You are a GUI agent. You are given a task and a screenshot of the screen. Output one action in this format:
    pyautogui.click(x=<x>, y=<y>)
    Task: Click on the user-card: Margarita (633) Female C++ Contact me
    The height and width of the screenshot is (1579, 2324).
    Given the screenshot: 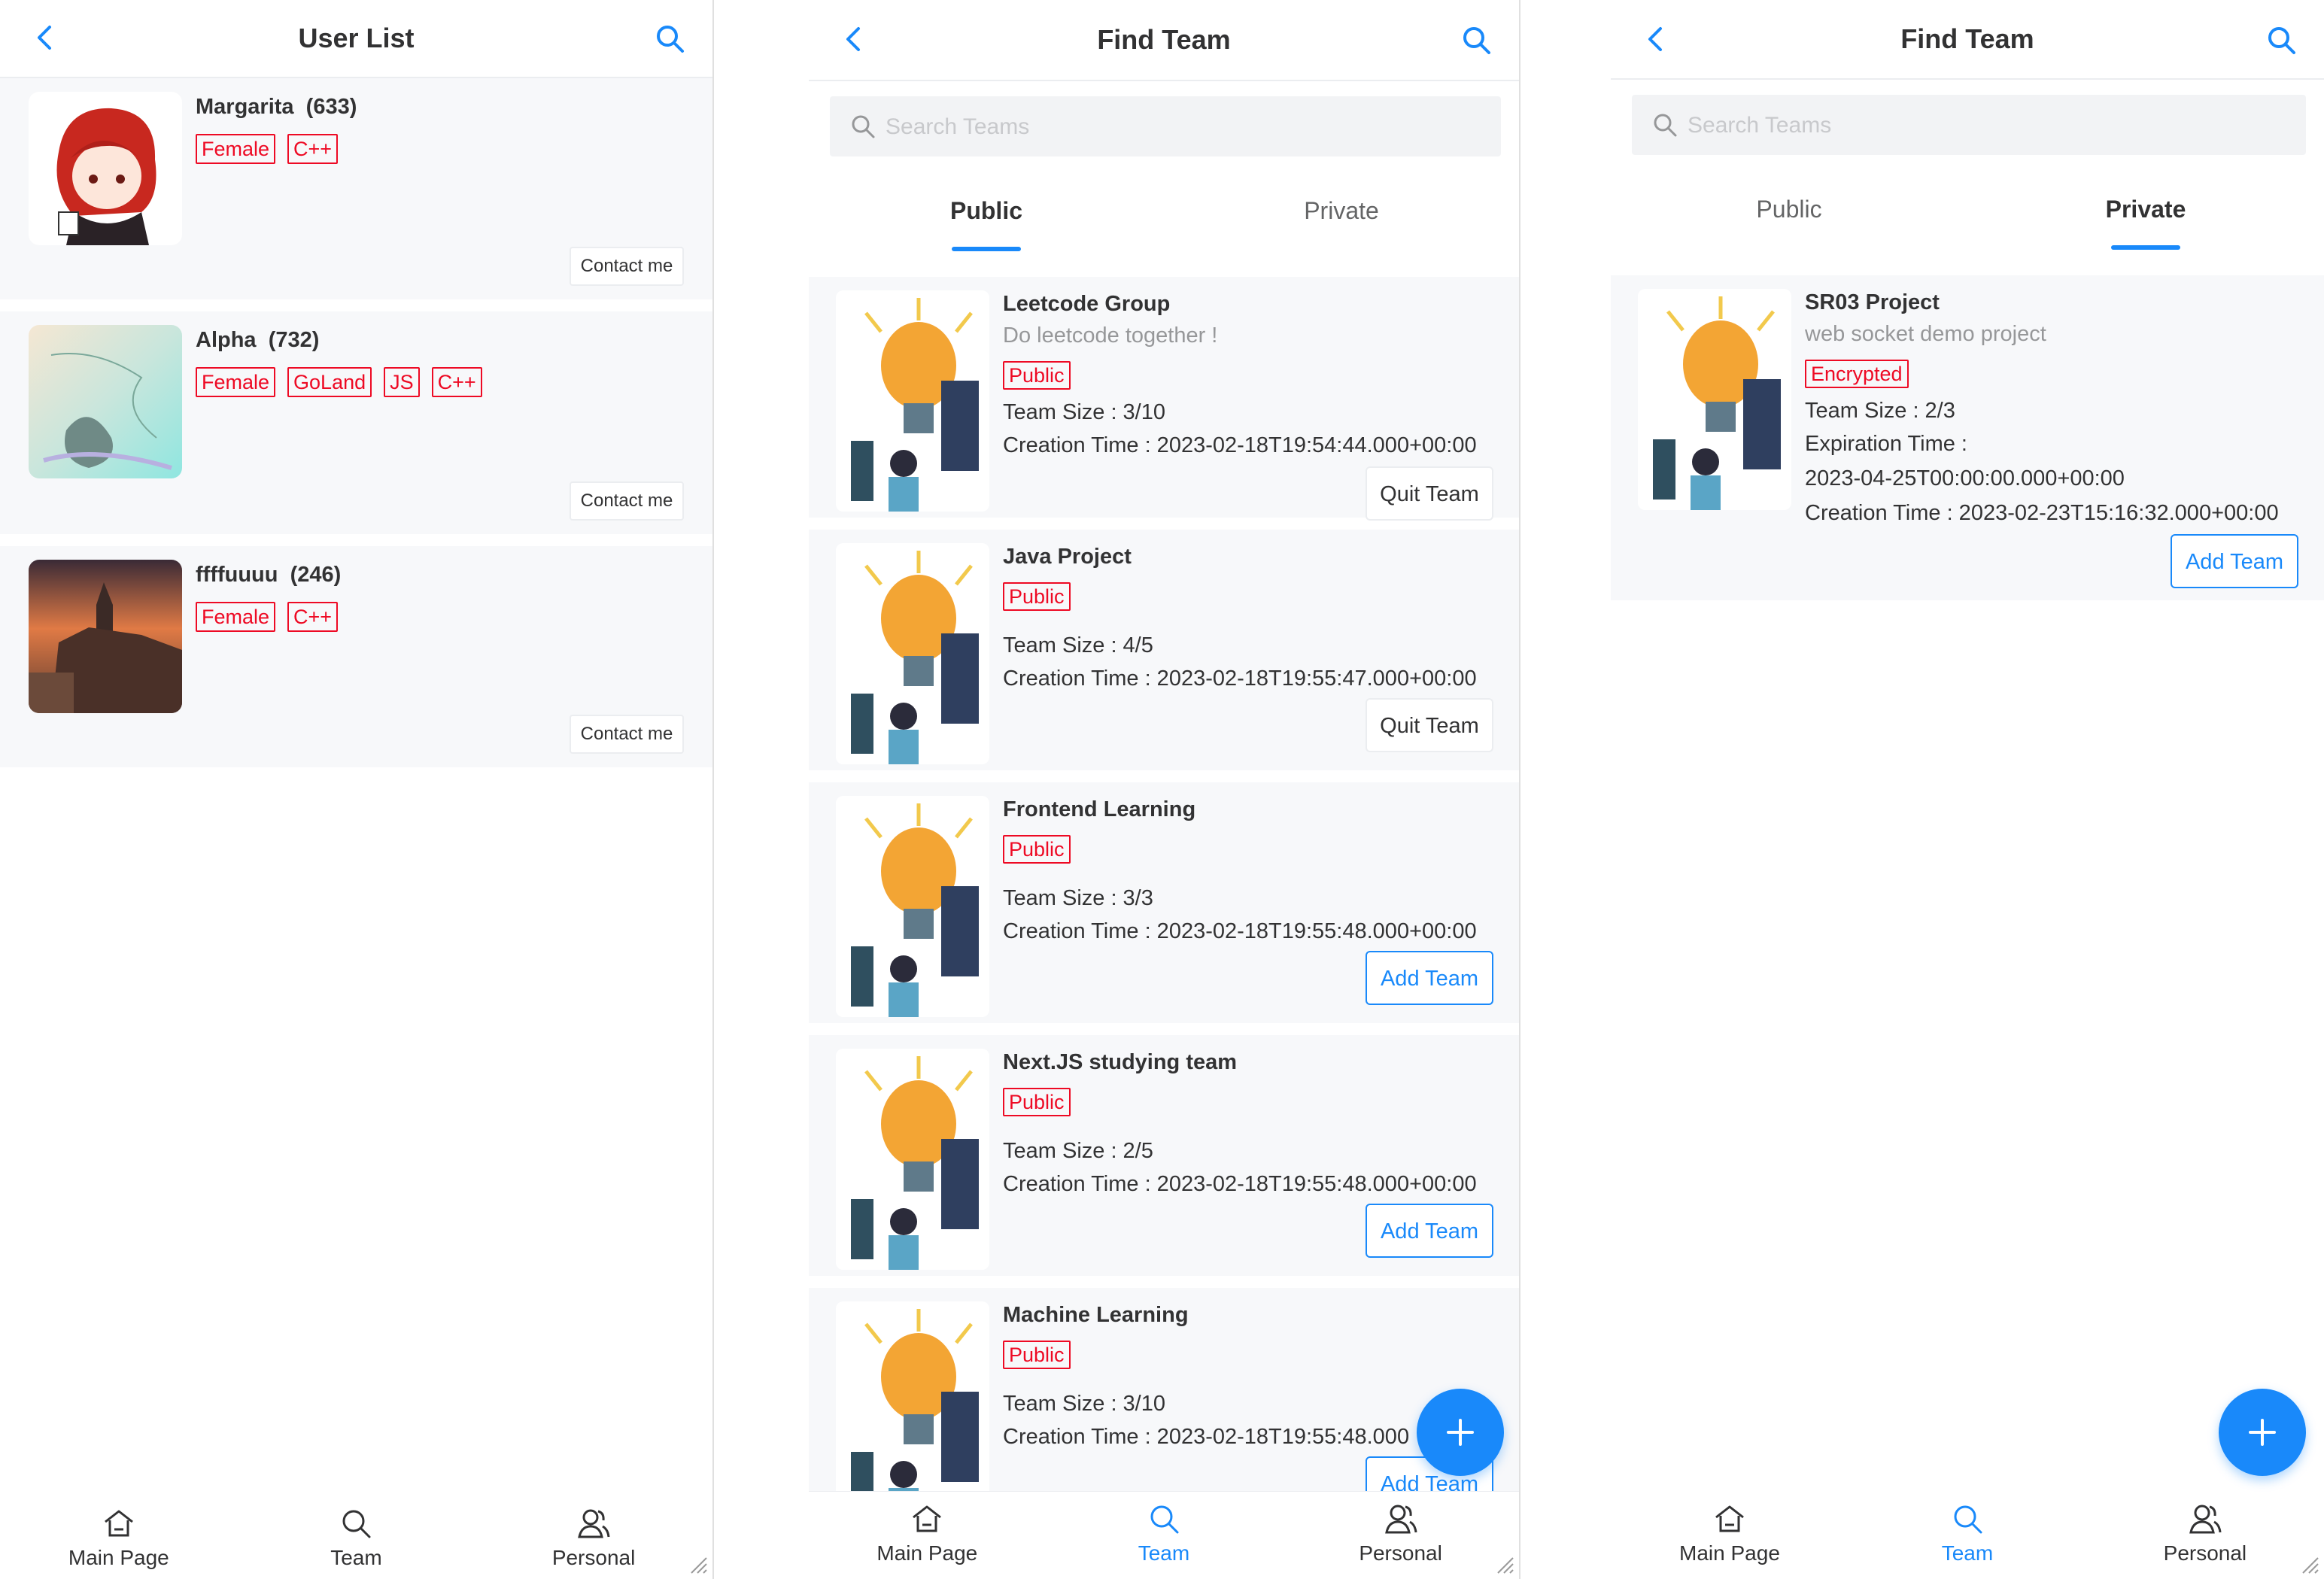 What is the action you would take?
    pyautogui.click(x=356, y=188)
    